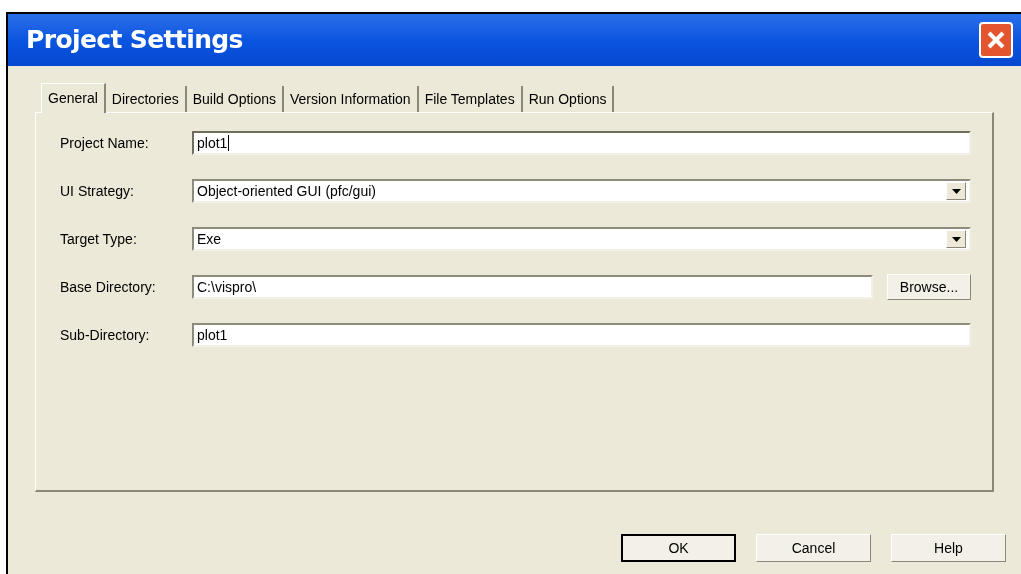 Image resolution: width=1021 pixels, height=574 pixels. What do you see at coordinates (105, 335) in the screenshot?
I see `field-label: Sub-Directory:` at bounding box center [105, 335].